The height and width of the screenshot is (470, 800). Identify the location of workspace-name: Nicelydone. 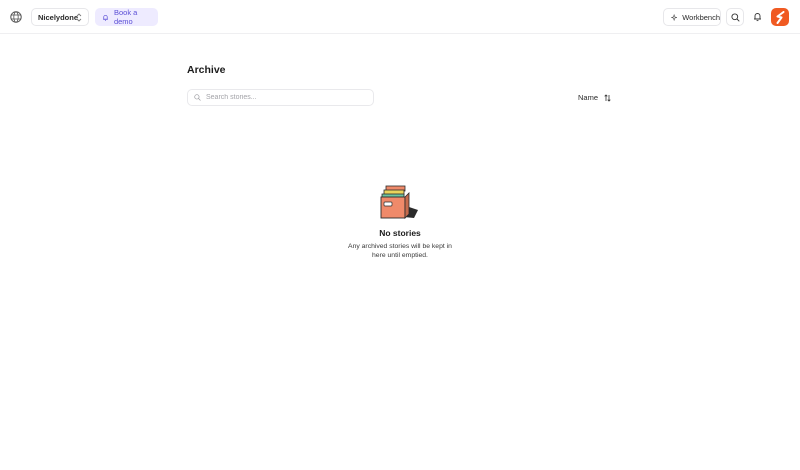
(58, 17).